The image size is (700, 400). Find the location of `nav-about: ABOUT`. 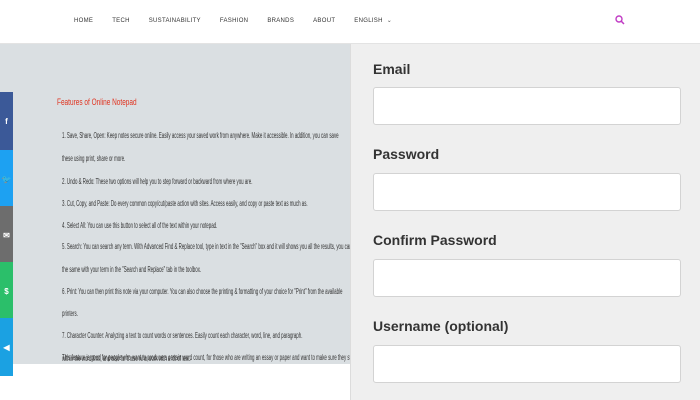

nav-about: ABOUT is located at coordinates (324, 20).